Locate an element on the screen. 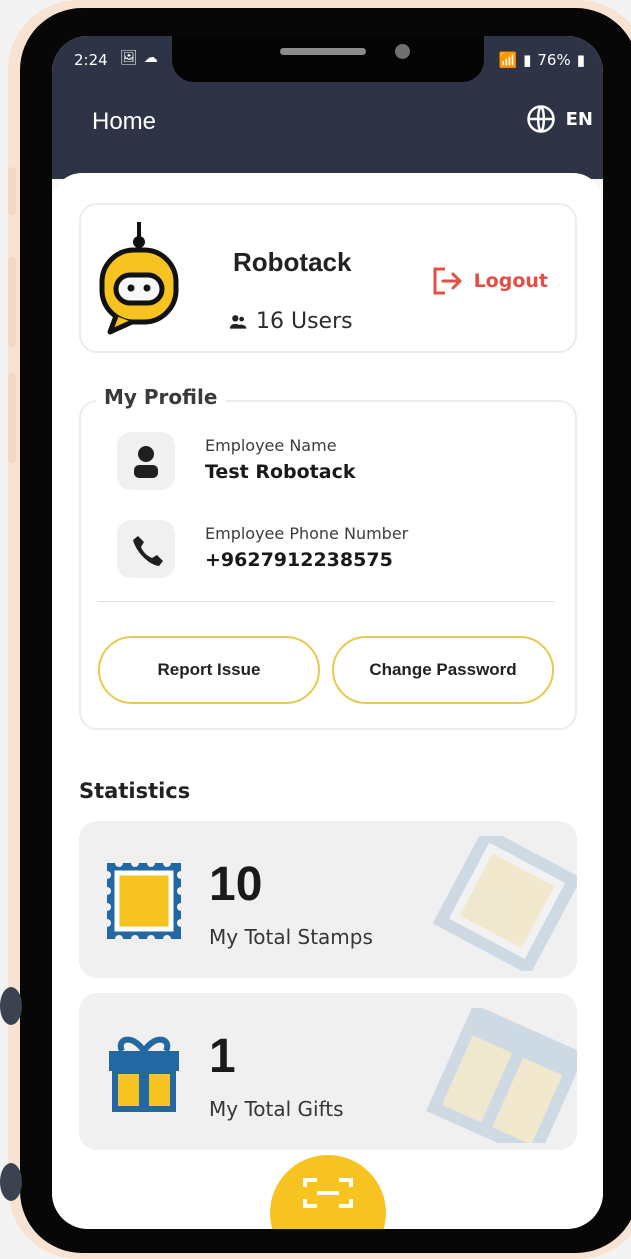 This screenshot has width=631, height=1259. status-bar: 2:24 🖼 ☁ 📶 ▮ 76% ▮ is located at coordinates (327, 60).